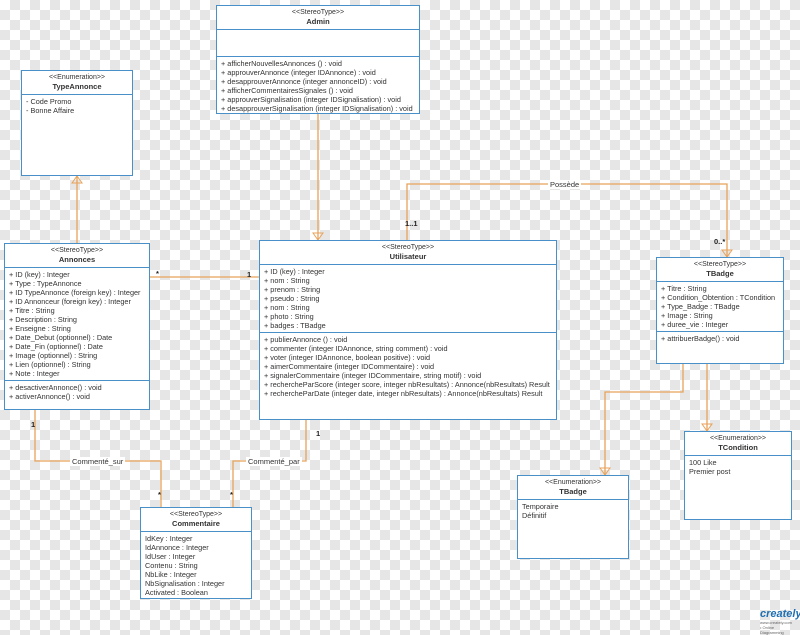  I want to click on annonces-attribute: + Date_Debut (optionnel) : Date, so click(61, 337).